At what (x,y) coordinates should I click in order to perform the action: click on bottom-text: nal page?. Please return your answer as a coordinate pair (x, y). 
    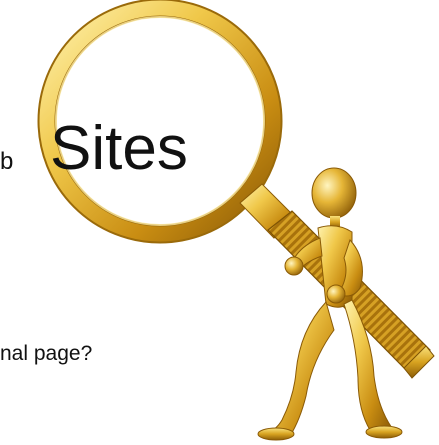
    Looking at the image, I should click on (46, 353).